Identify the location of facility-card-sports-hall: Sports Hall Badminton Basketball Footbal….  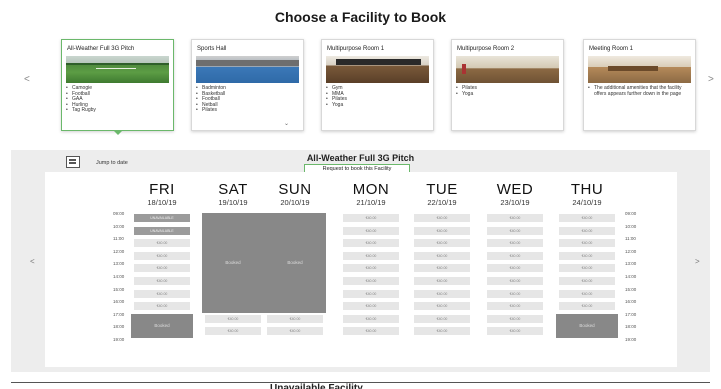
(247, 85).